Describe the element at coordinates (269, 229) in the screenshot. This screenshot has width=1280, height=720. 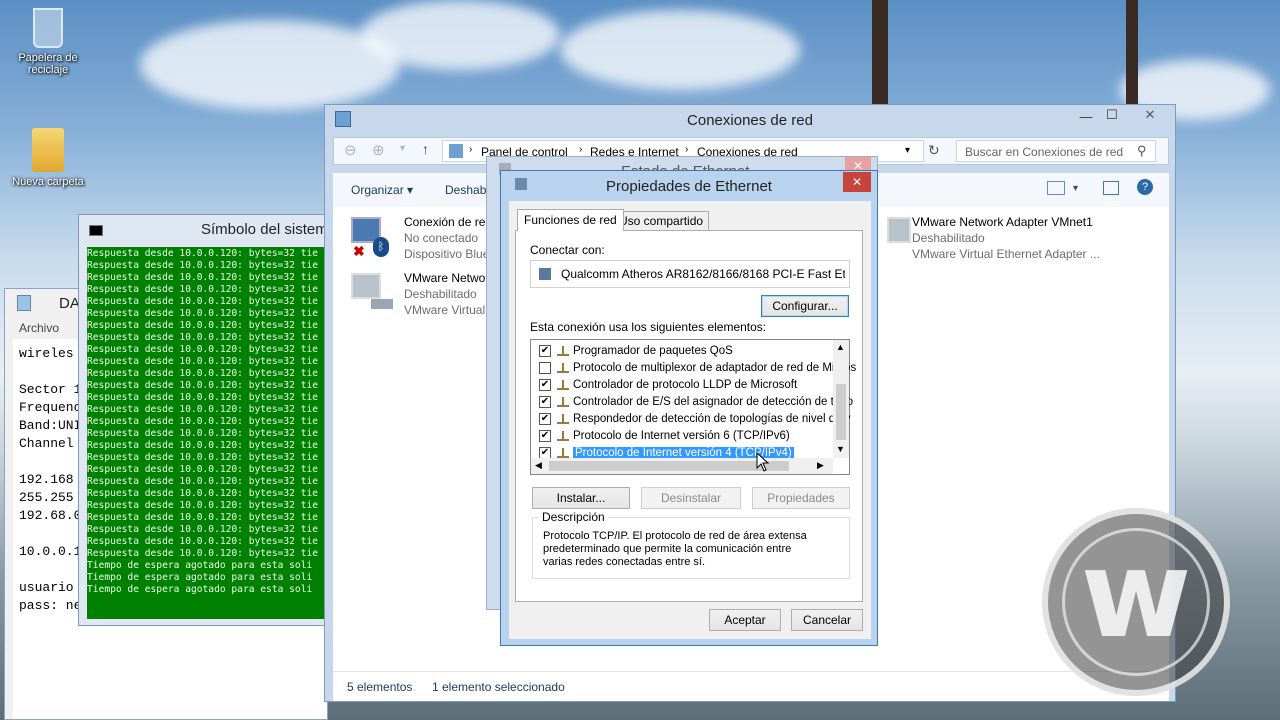
I see `cmd-title: Símbolo del sistema` at that location.